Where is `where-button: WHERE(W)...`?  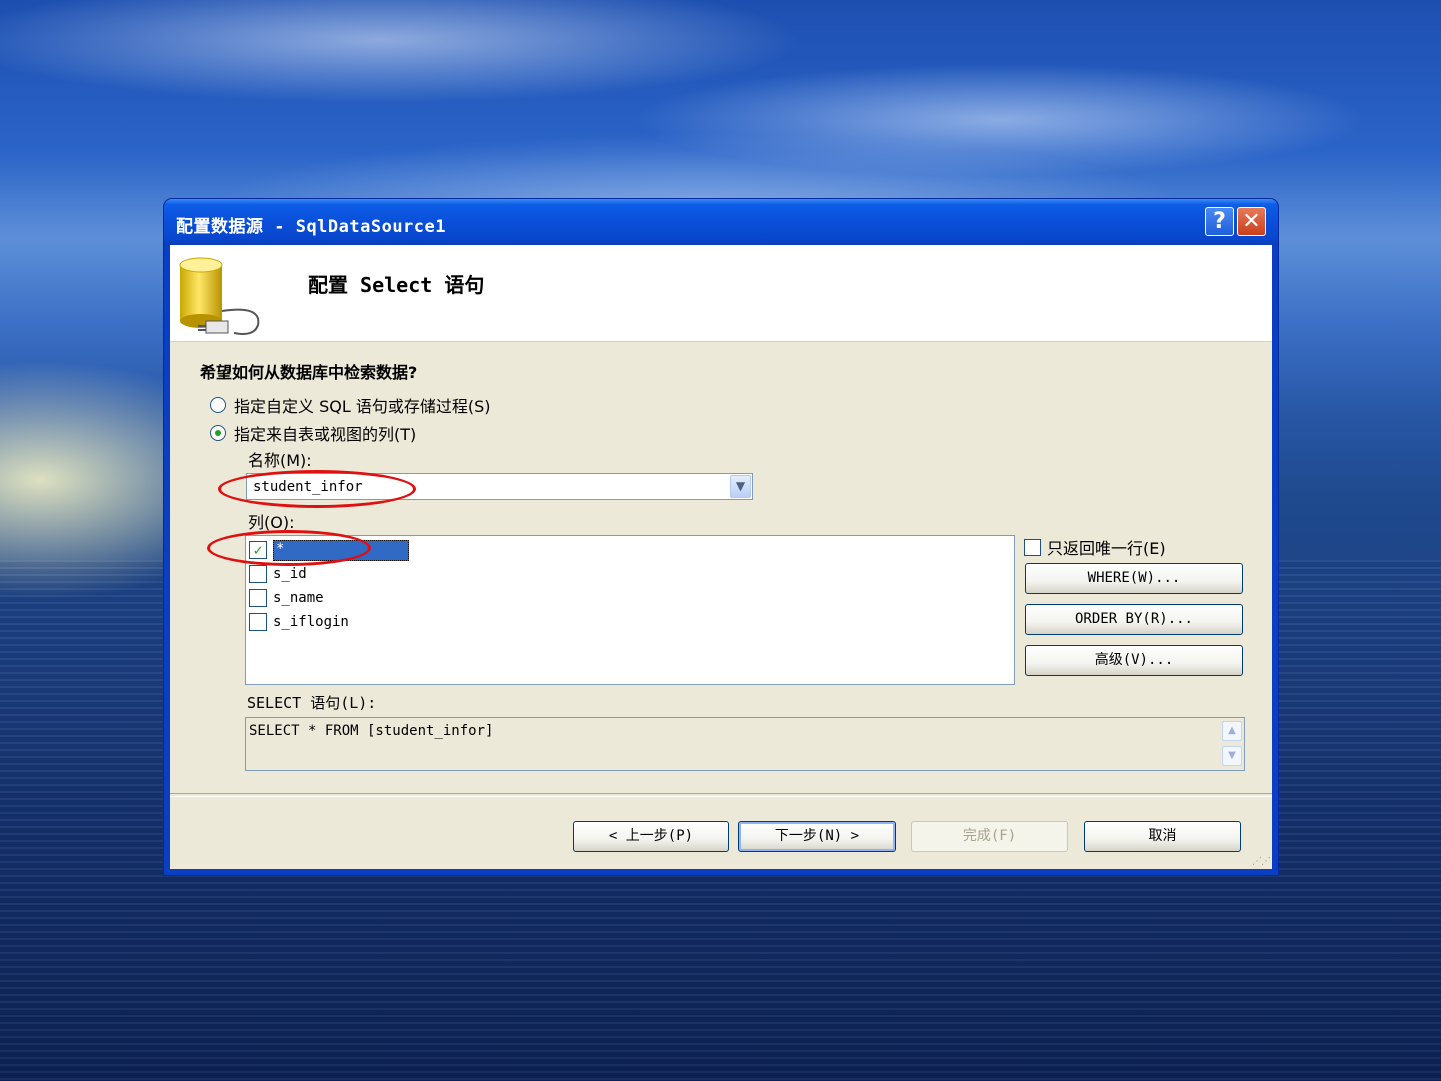
where-button: WHERE(W)... is located at coordinates (1134, 578).